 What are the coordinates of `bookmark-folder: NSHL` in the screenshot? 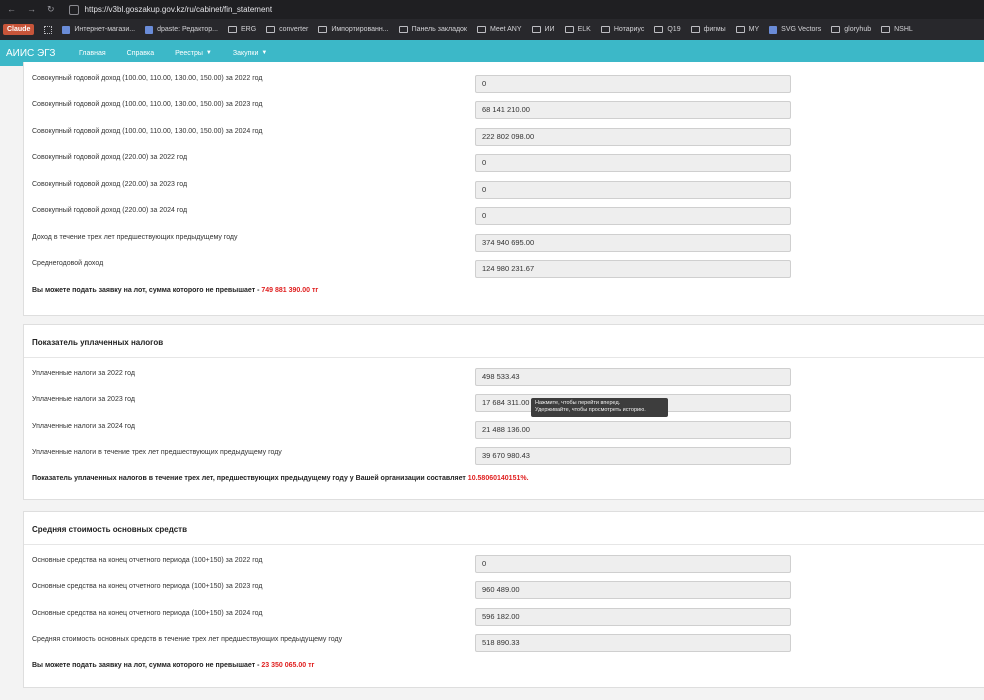 It's located at (897, 29).